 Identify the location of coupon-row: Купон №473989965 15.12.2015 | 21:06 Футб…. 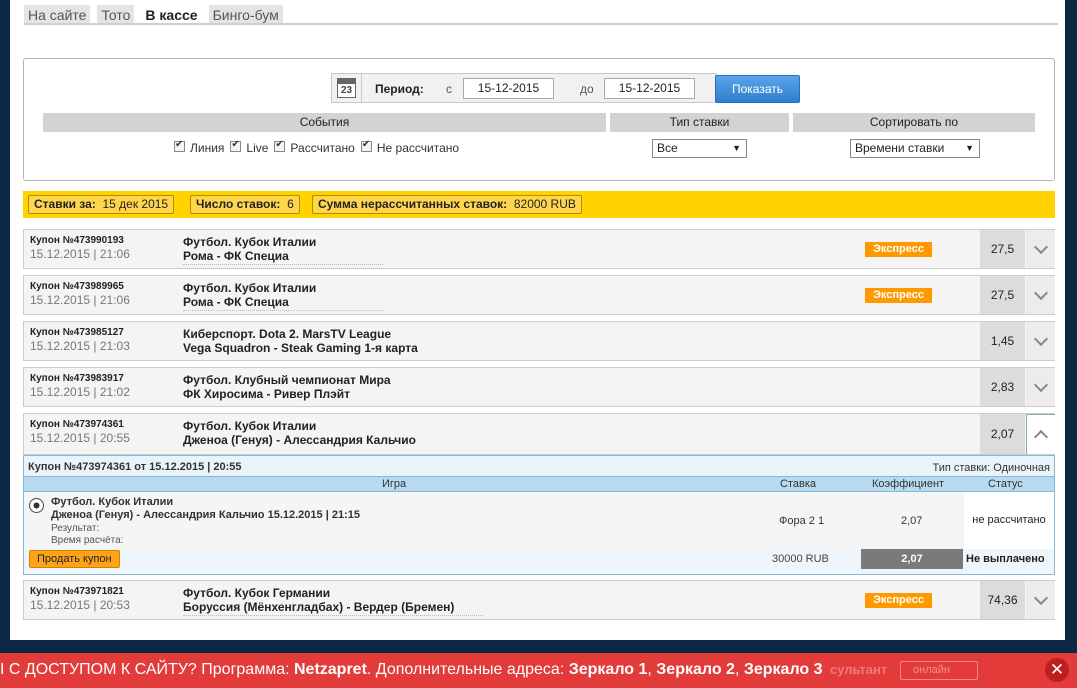
(539, 295).